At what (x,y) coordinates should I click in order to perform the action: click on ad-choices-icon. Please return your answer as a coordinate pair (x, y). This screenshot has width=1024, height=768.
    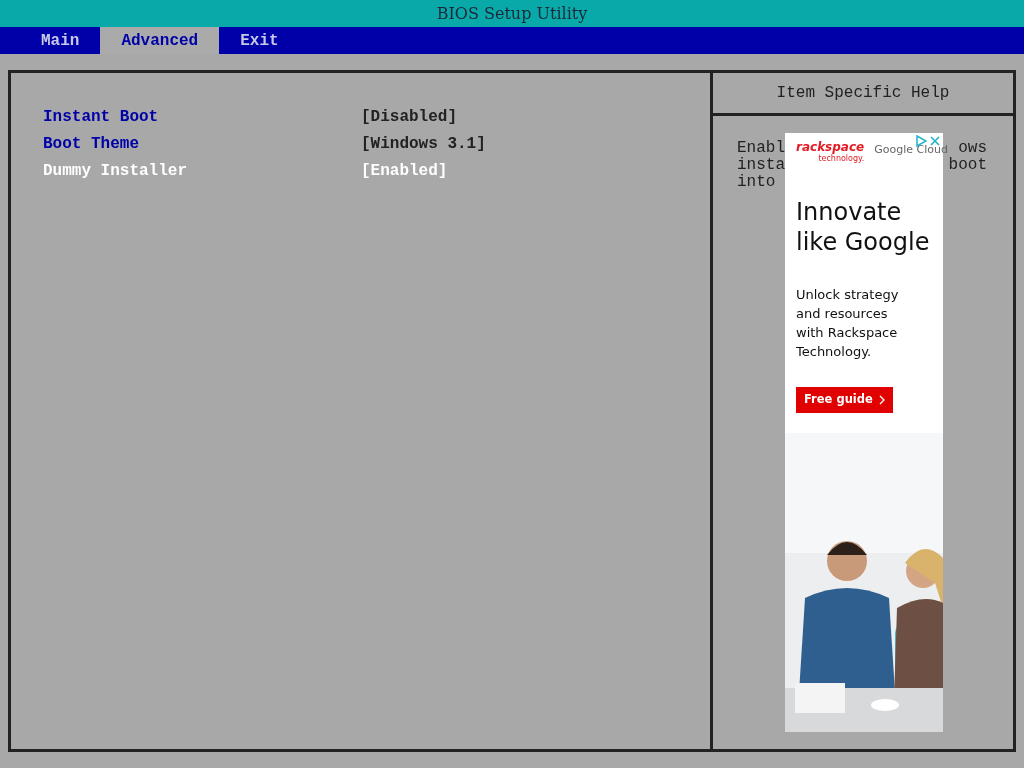
    Looking at the image, I should click on (921, 141).